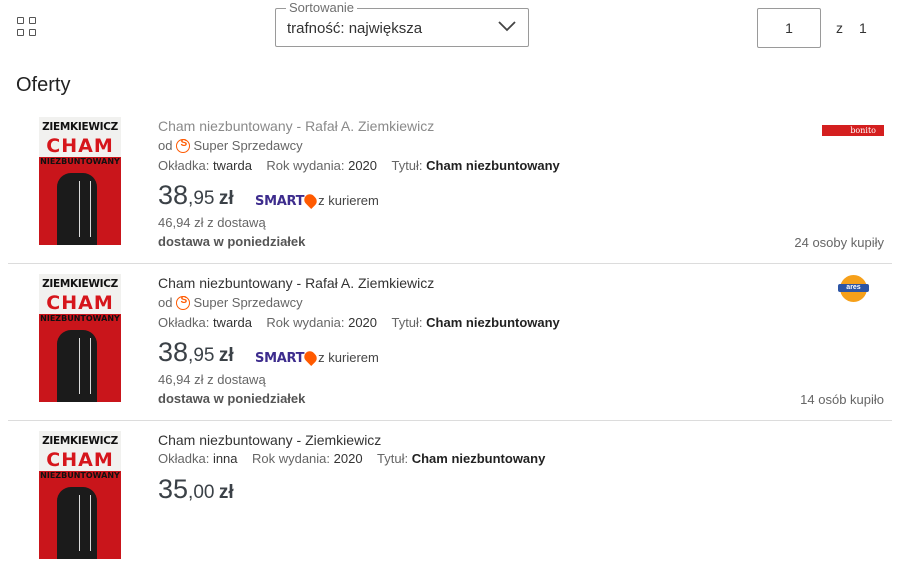 Image resolution: width=903 pixels, height=567 pixels. What do you see at coordinates (507, 26) in the screenshot?
I see `chevron-down-icon` at bounding box center [507, 26].